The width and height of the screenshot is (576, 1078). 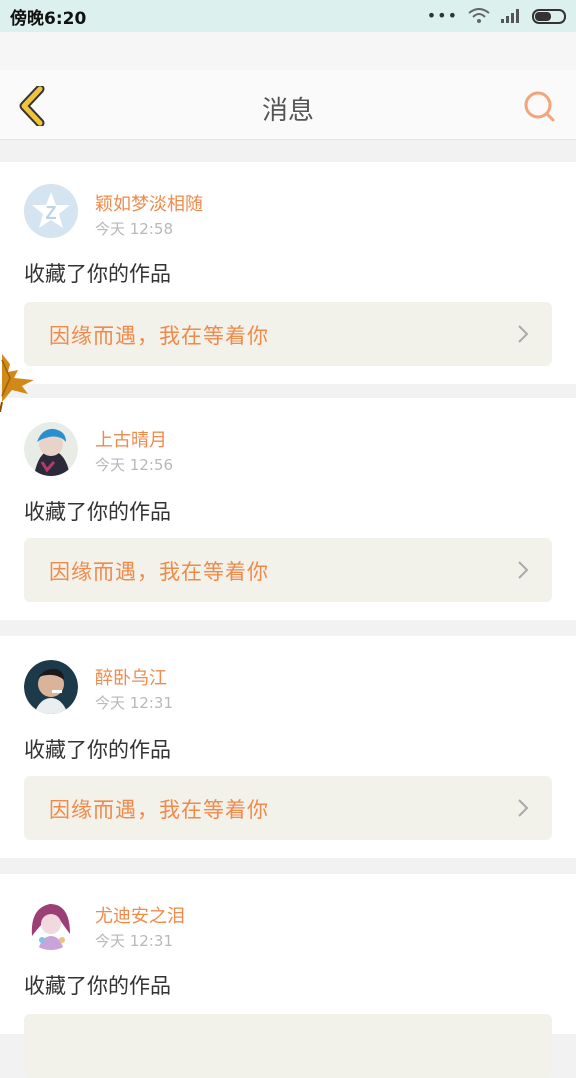 I want to click on search-icon, so click(x=539, y=106).